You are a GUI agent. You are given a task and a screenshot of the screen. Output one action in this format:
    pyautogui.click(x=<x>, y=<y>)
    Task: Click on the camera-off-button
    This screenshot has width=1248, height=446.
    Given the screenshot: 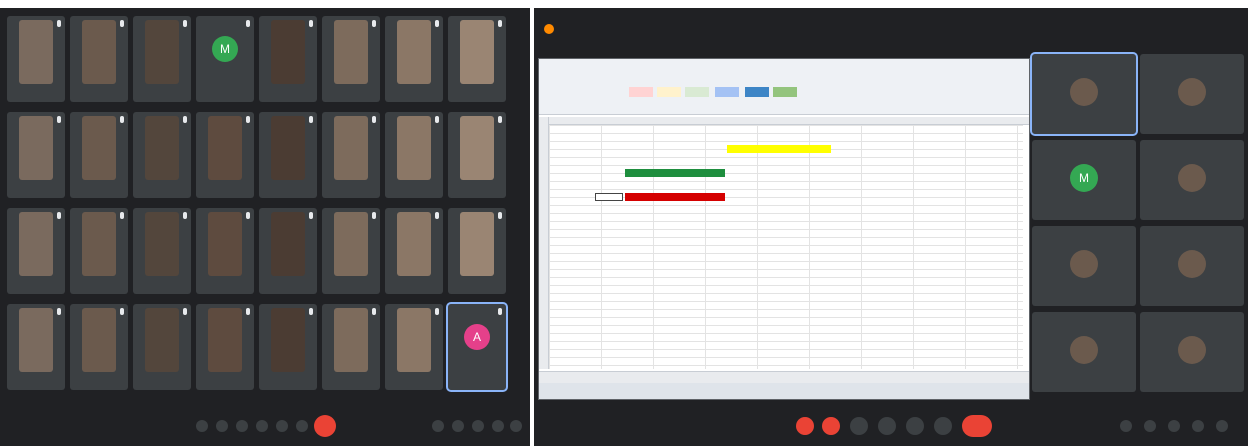 What is the action you would take?
    pyautogui.click(x=831, y=426)
    